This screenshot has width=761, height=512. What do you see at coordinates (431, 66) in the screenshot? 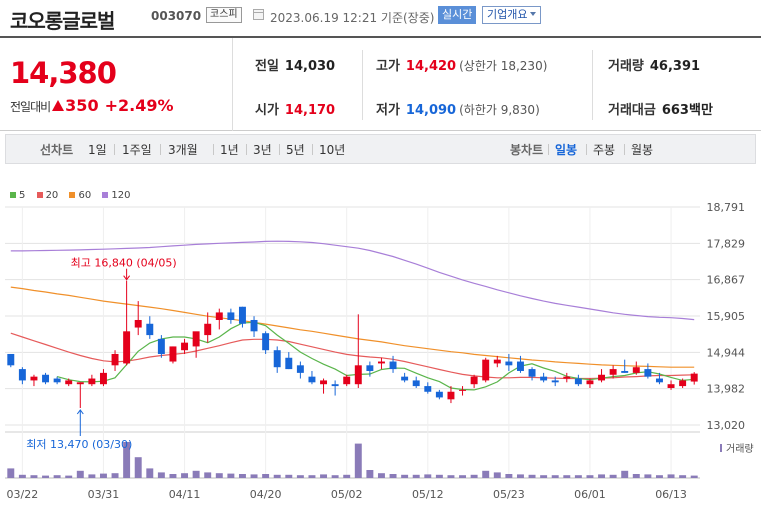
I see `high-value: 14,420` at bounding box center [431, 66].